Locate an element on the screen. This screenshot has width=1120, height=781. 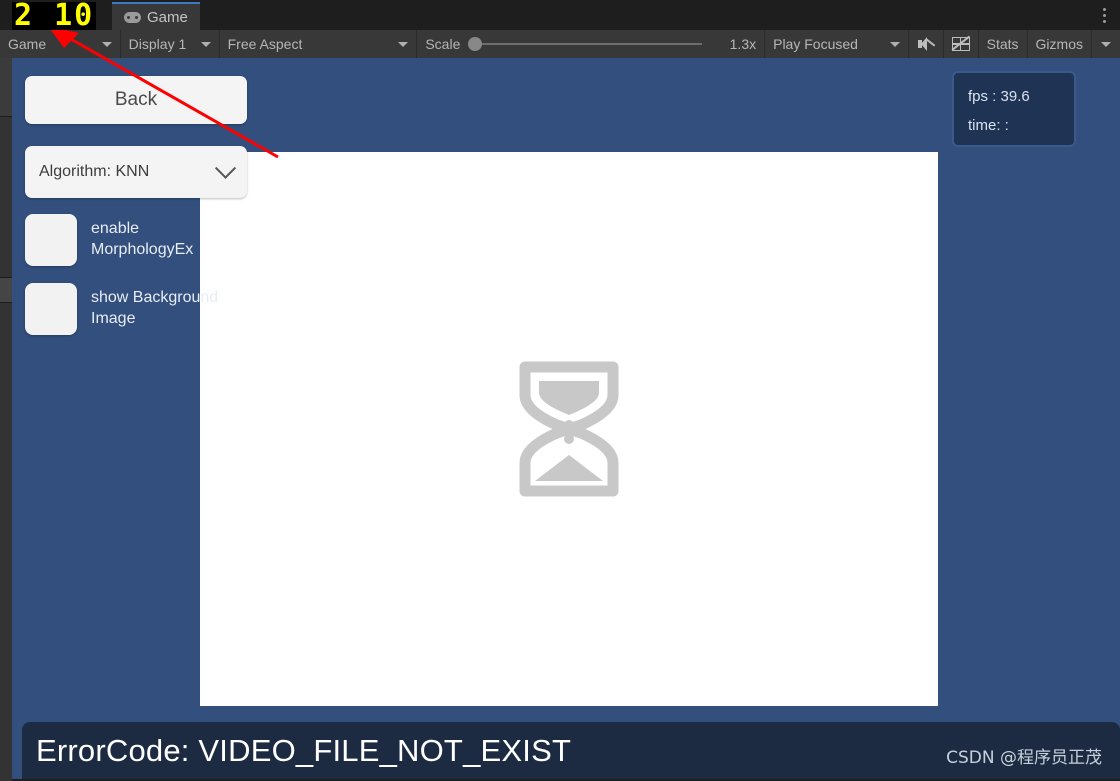
mute-audio-icon is located at coordinates (927, 44).